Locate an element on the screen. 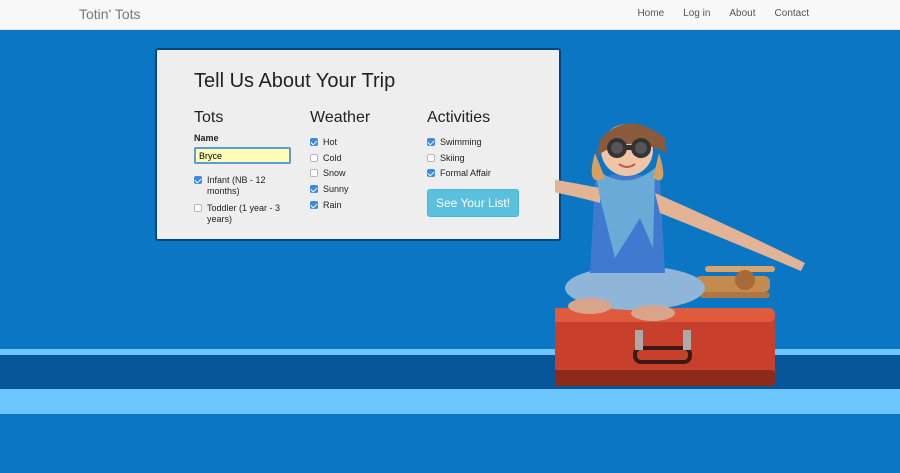 This screenshot has width=900, height=473. name-input is located at coordinates (242, 155).